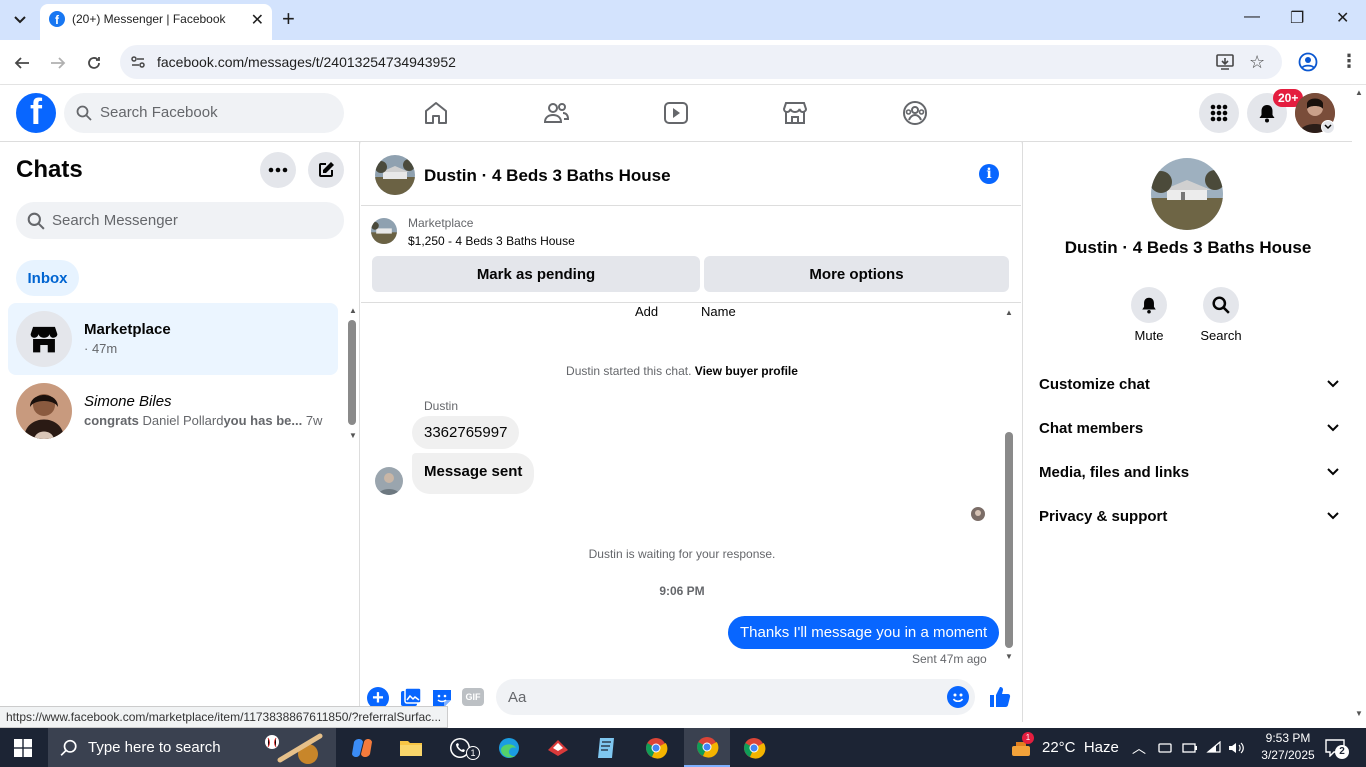  Describe the element at coordinates (1094, 384) in the screenshot. I see `section-label: Customize chat` at that location.